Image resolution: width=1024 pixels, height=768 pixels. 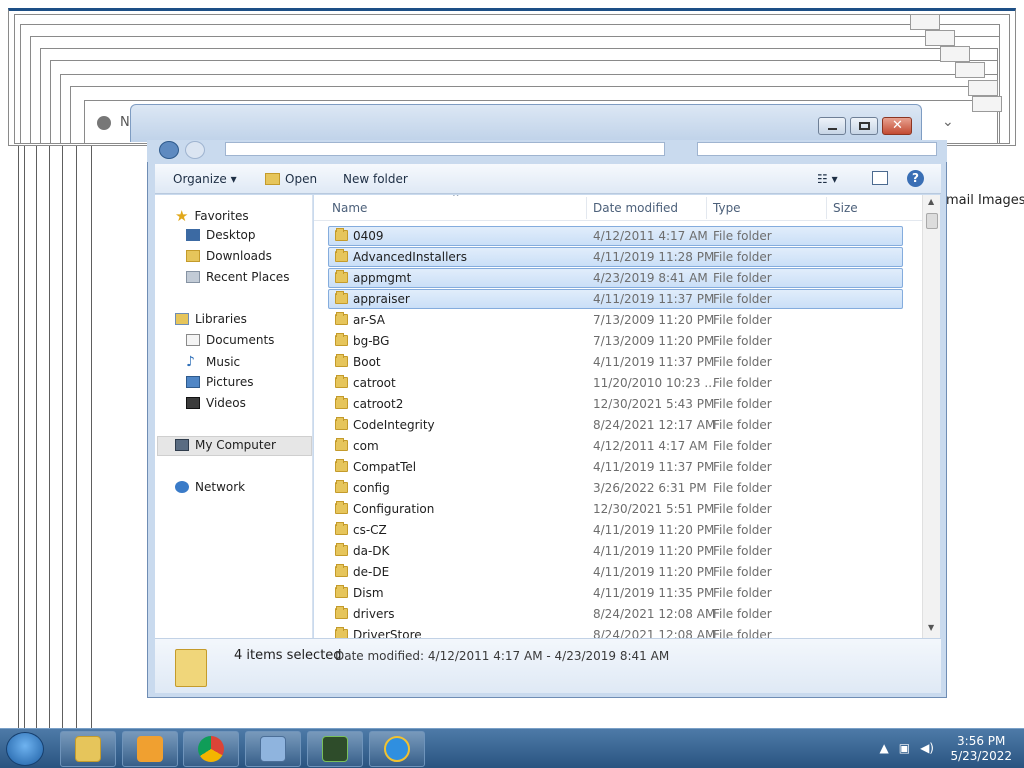 I want to click on network-tray-icon: ▣, so click(x=904, y=748).